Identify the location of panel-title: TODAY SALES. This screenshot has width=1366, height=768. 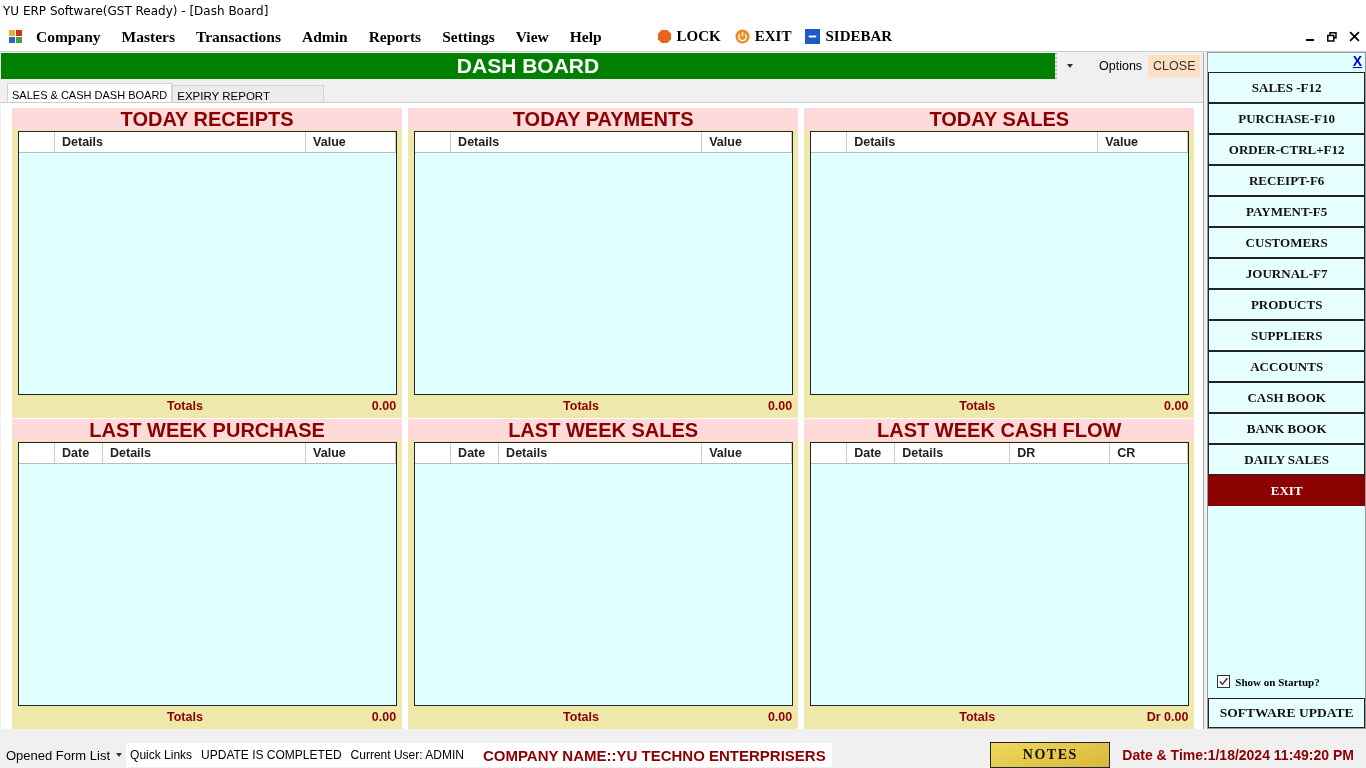
(999, 119).